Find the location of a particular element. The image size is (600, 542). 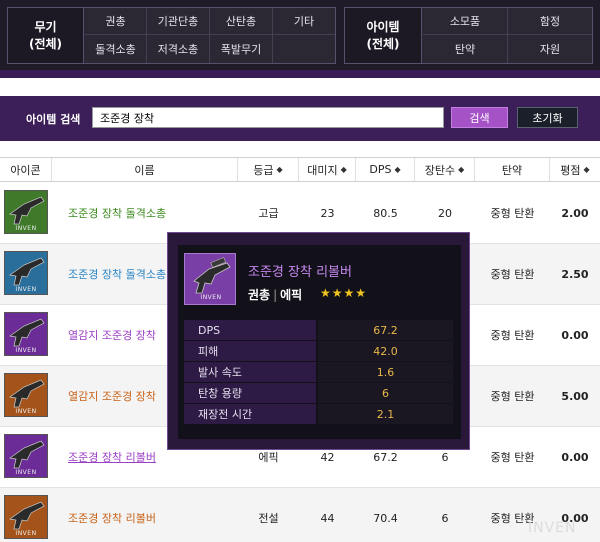

table-header: 아이콘 이름 등급 ◆ 대미지 ◆ DPS ◆ 장탄수 ◆ 탄약 평점 ◆ is located at coordinates (300, 169).